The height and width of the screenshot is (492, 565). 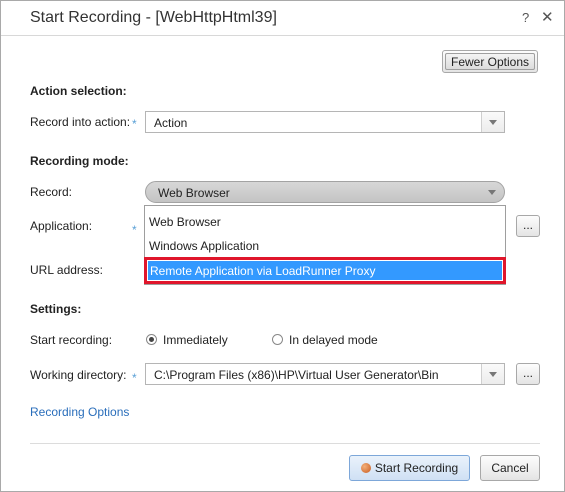 I want to click on recording-mode-heading: Recording mode:, so click(x=79, y=161).